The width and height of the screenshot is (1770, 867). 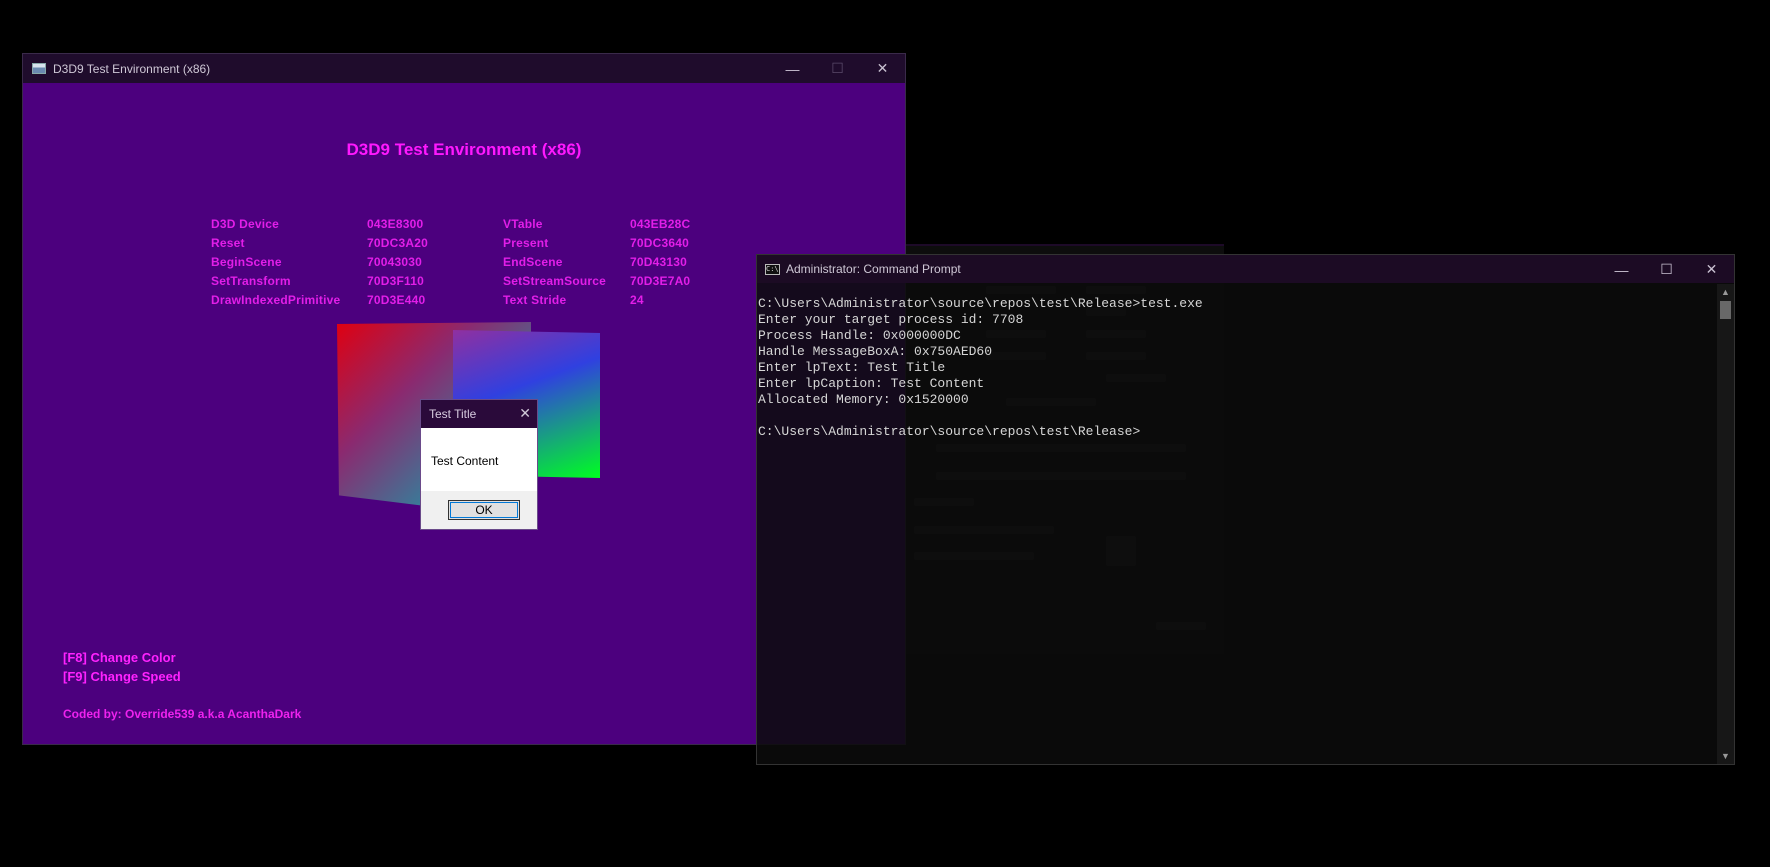 What do you see at coordinates (484, 510) in the screenshot?
I see `ok-button: OK` at bounding box center [484, 510].